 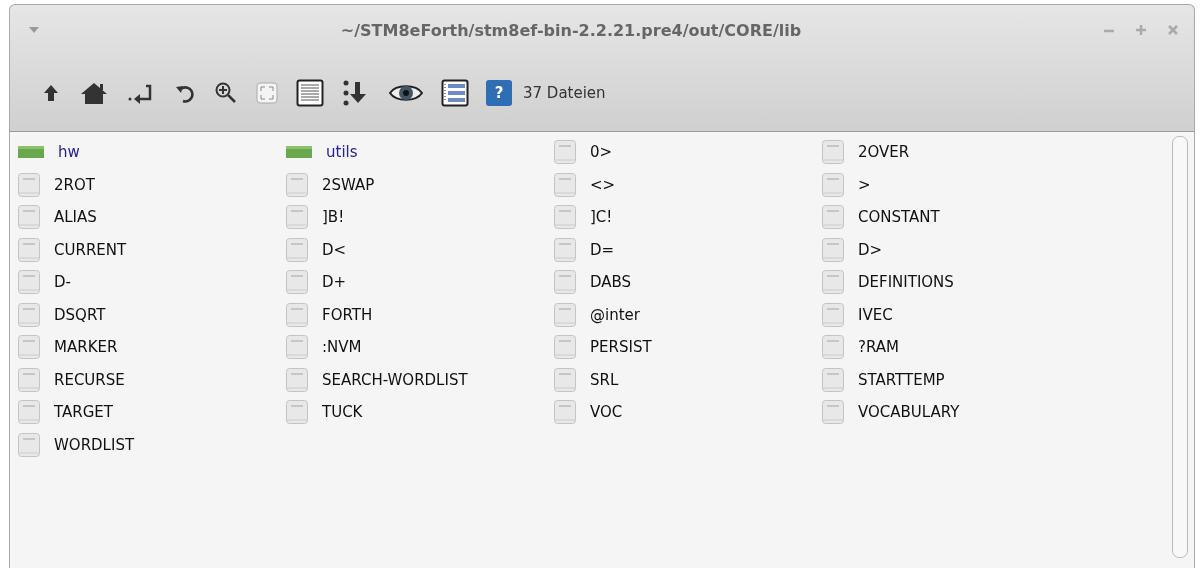 I want to click on file-name: ]C!, so click(x=601, y=217).